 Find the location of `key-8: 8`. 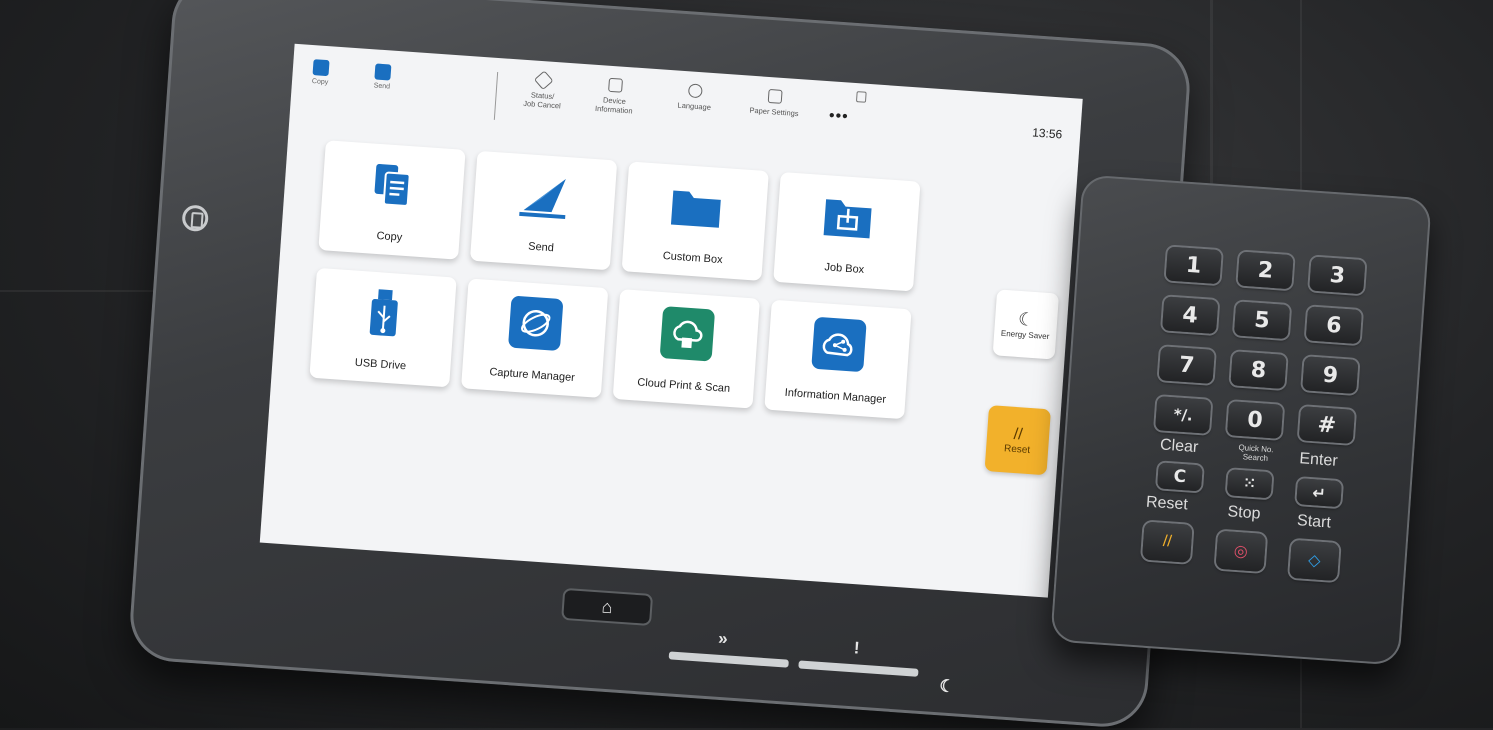

key-8: 8 is located at coordinates (1258, 370).